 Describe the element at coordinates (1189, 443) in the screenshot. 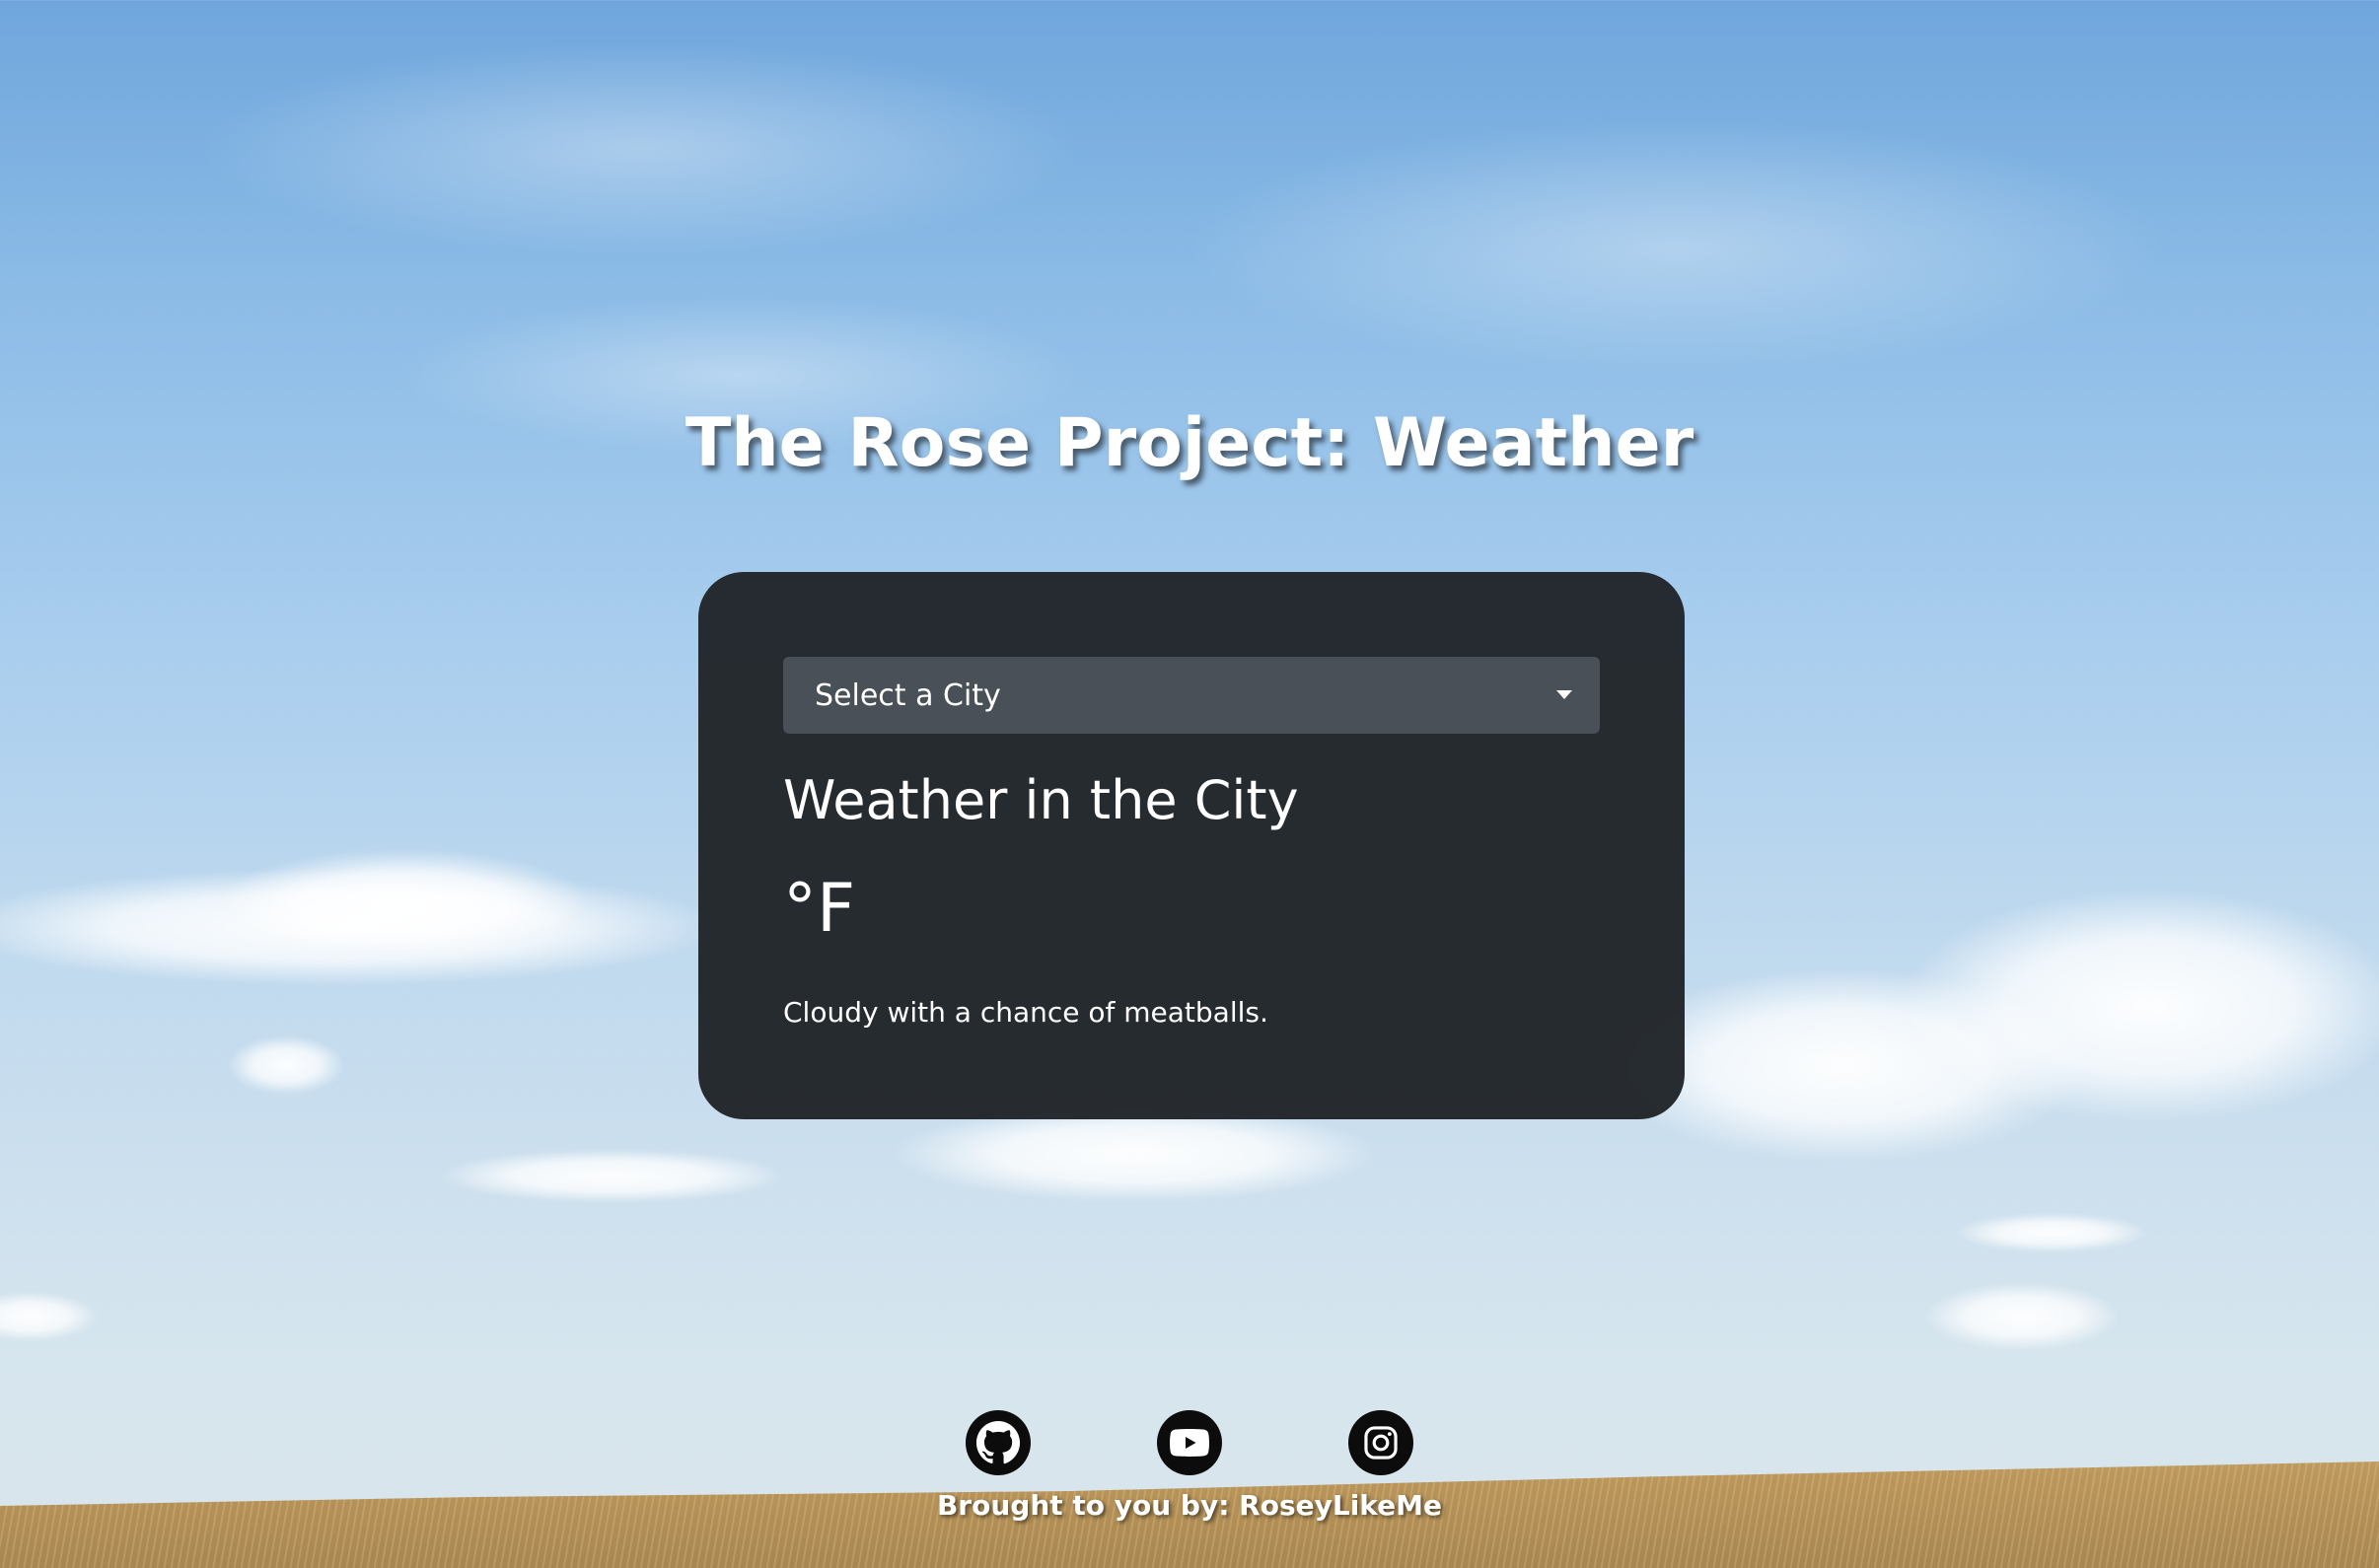

I see `page-title: The Rose Project: Weather` at that location.